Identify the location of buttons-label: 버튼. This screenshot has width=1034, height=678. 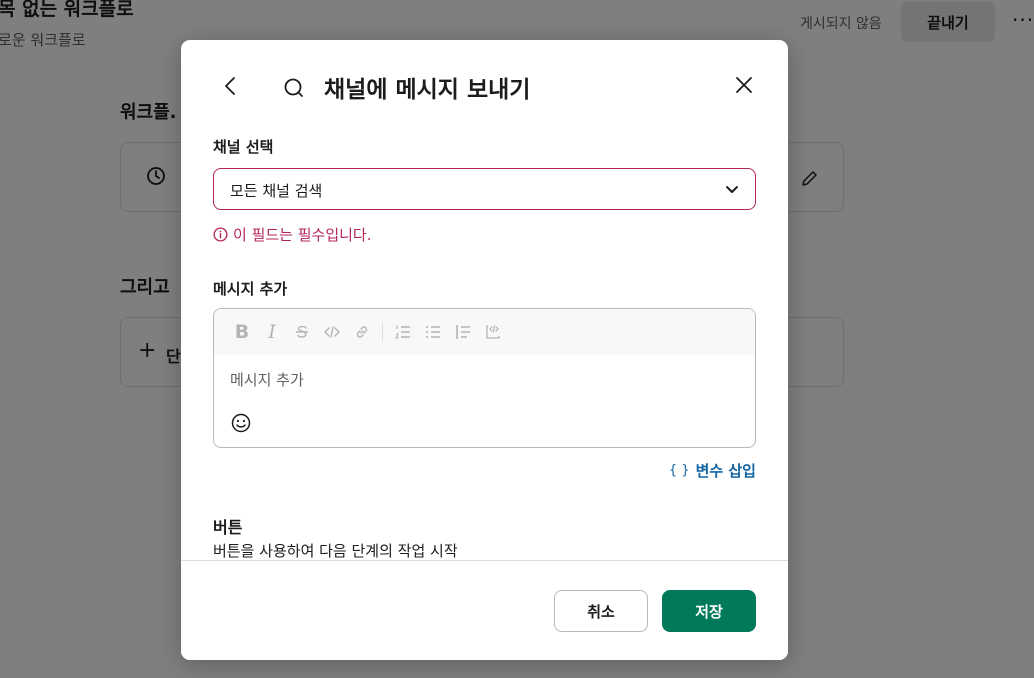
(228, 527).